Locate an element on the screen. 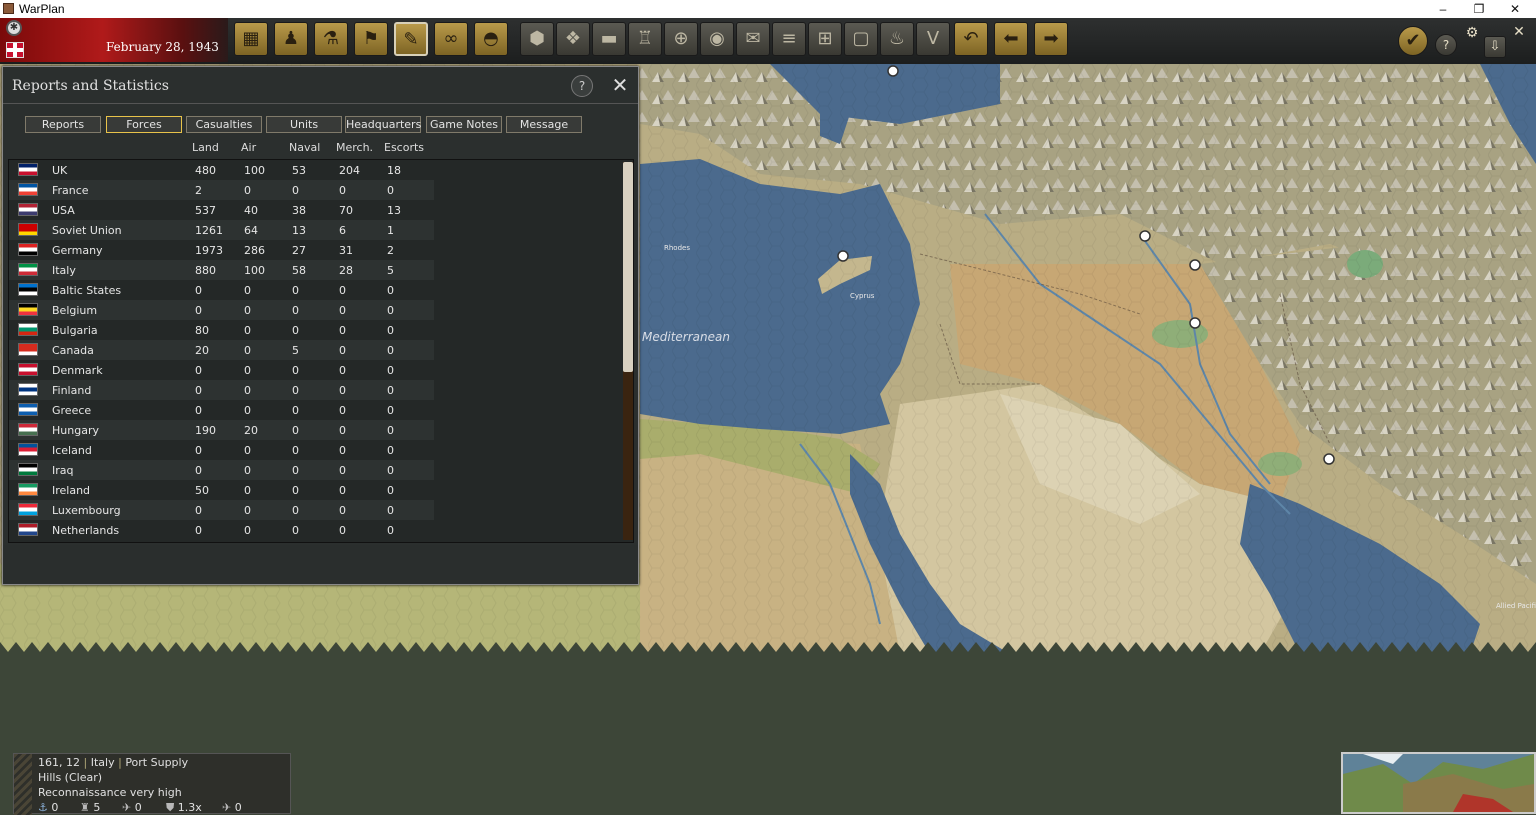  tank-icon: ▬ is located at coordinates (609, 39).